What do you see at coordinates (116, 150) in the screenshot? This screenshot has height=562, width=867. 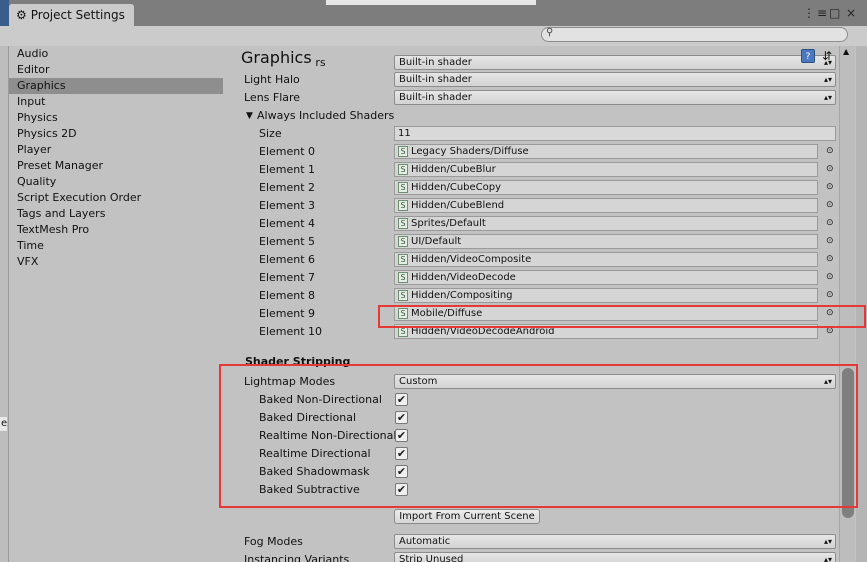 I see `sidebar-item-player: Player` at bounding box center [116, 150].